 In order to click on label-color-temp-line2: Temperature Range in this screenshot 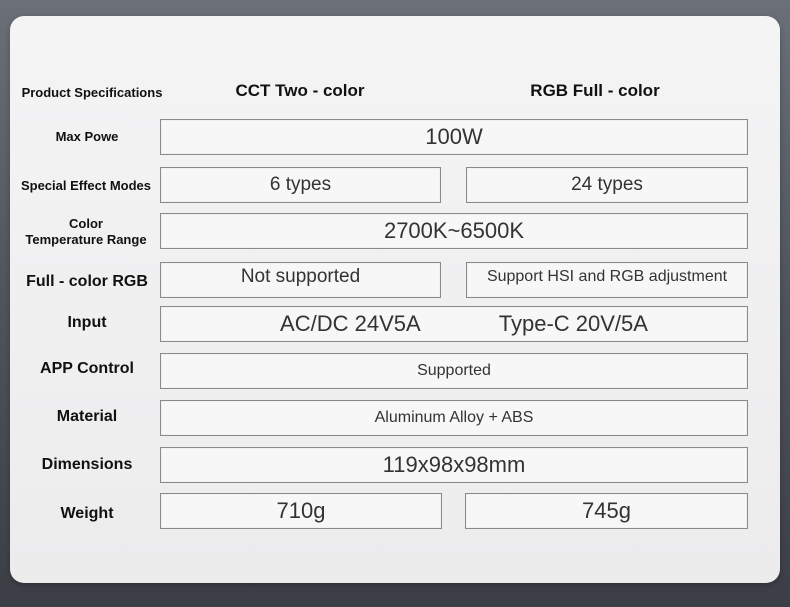, I will do `click(86, 239)`.